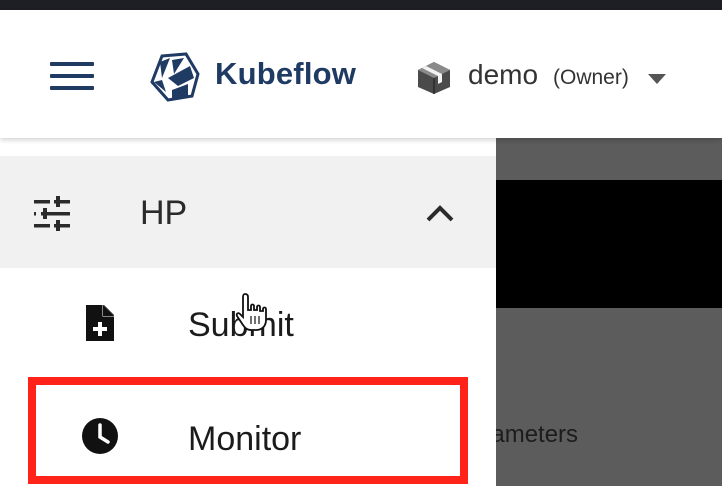 The width and height of the screenshot is (722, 492). Describe the element at coordinates (52, 213) in the screenshot. I see `tune-sliders-icon` at that location.